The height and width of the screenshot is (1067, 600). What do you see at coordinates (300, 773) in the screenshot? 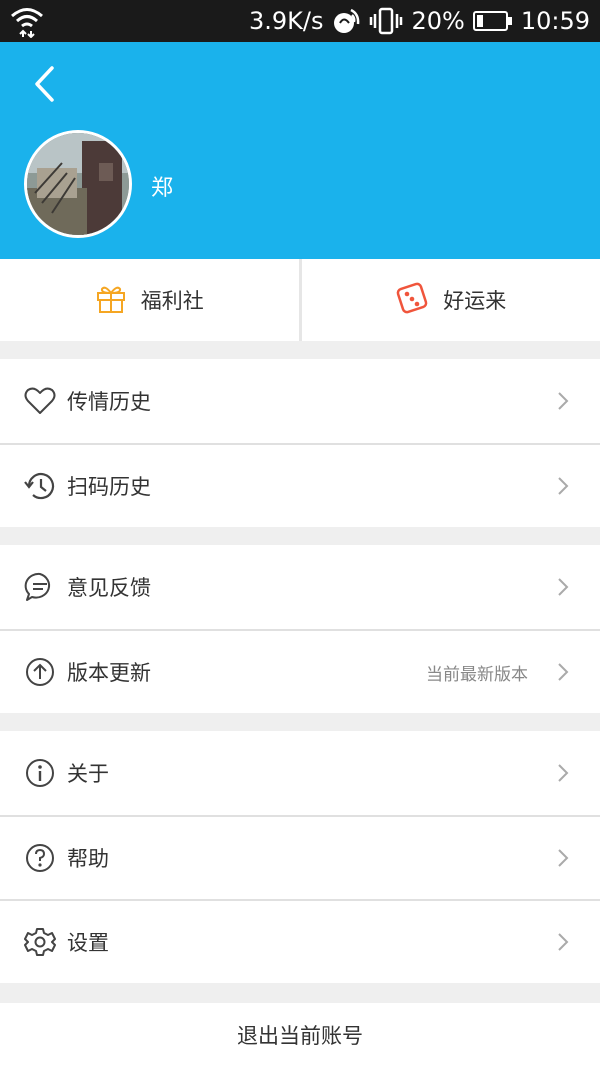
I see `about-item: 关于` at bounding box center [300, 773].